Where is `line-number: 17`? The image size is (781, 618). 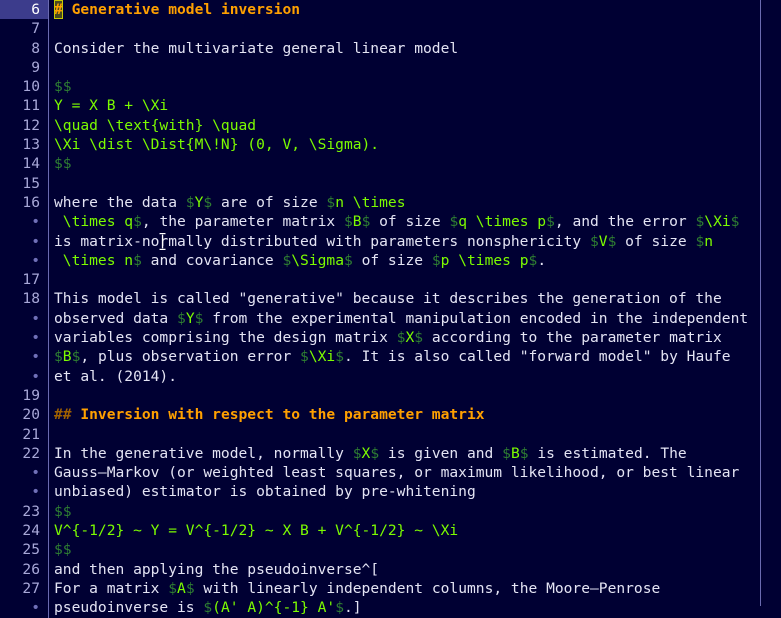
line-number: 17 is located at coordinates (24, 280).